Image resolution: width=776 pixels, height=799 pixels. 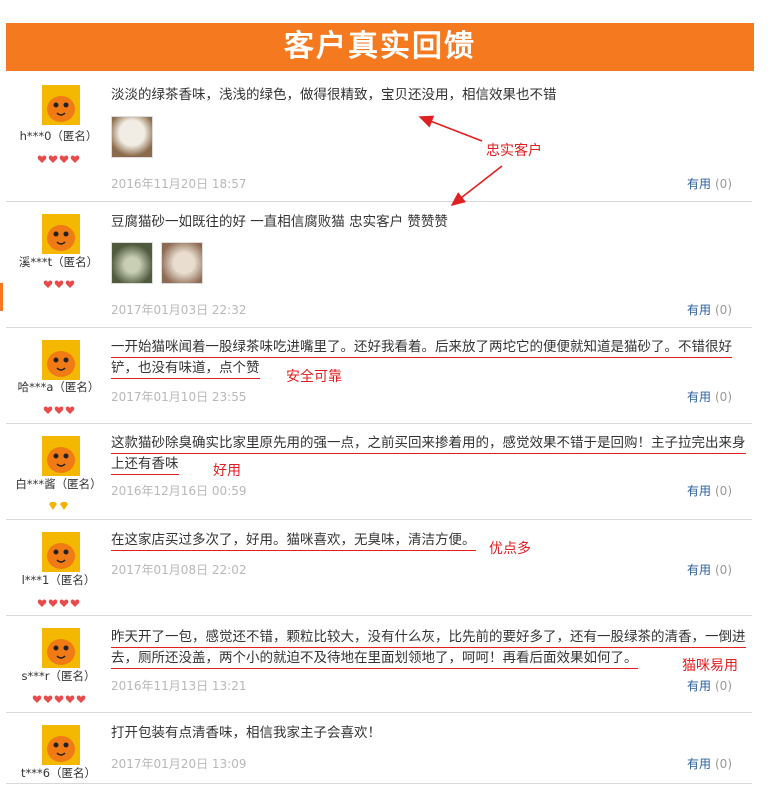 What do you see at coordinates (460, 160) in the screenshot?
I see `annotation-arrows` at bounding box center [460, 160].